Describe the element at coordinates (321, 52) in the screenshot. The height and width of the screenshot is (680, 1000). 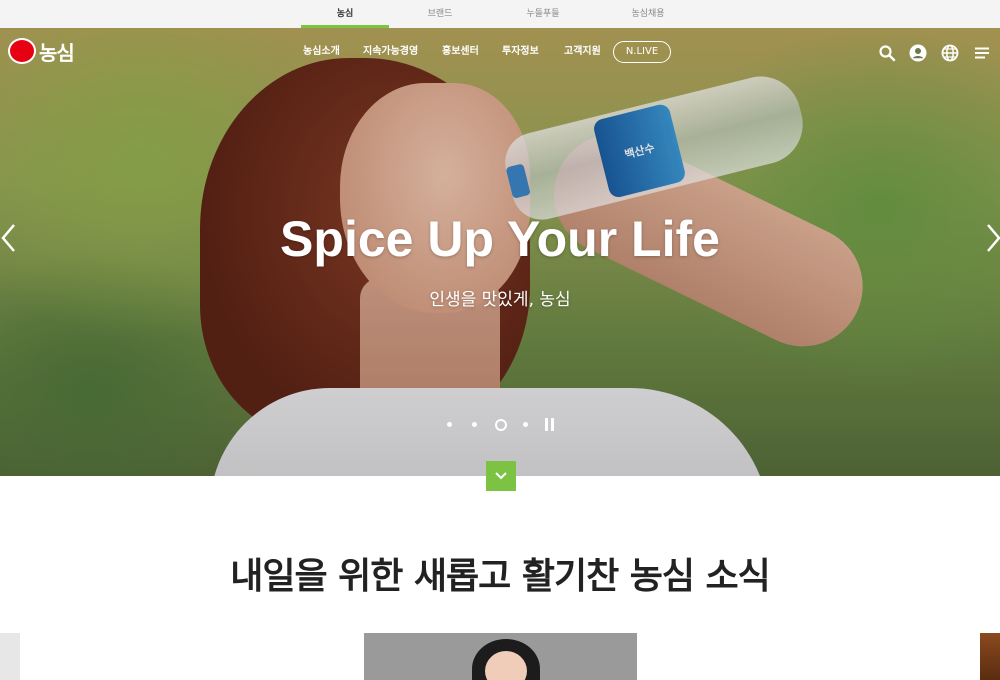
I see `nav-item-about: 농심소개` at that location.